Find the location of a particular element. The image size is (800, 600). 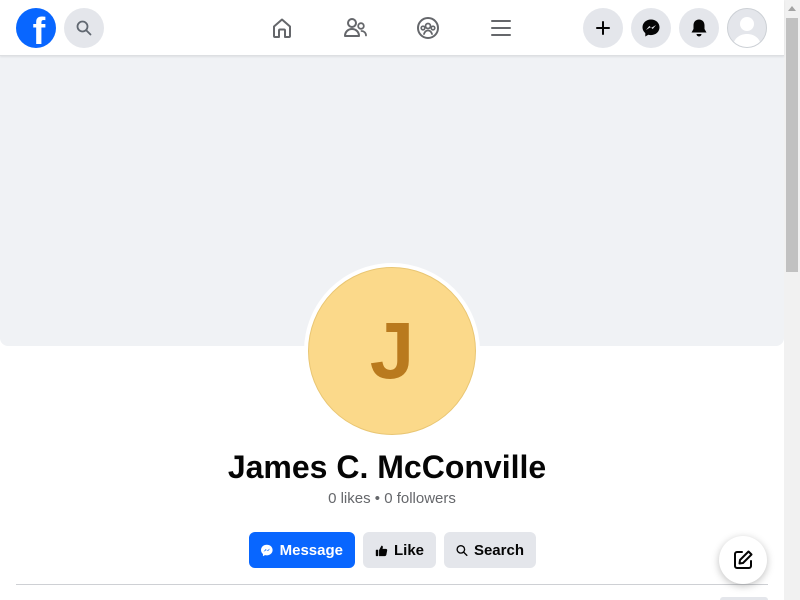

caret-up-icon is located at coordinates (792, 8).